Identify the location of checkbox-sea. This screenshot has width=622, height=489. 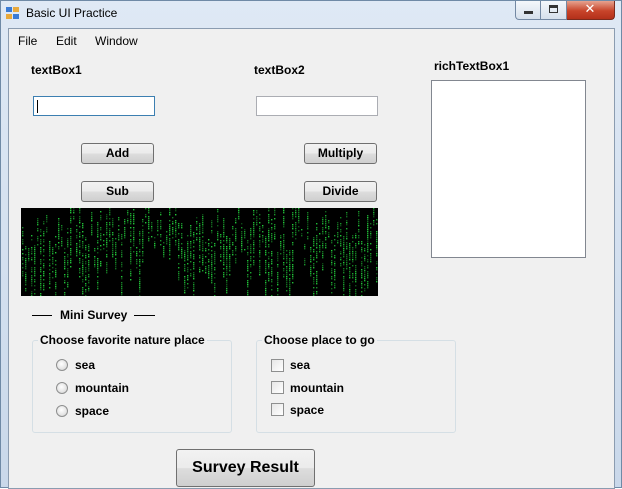
(277, 365).